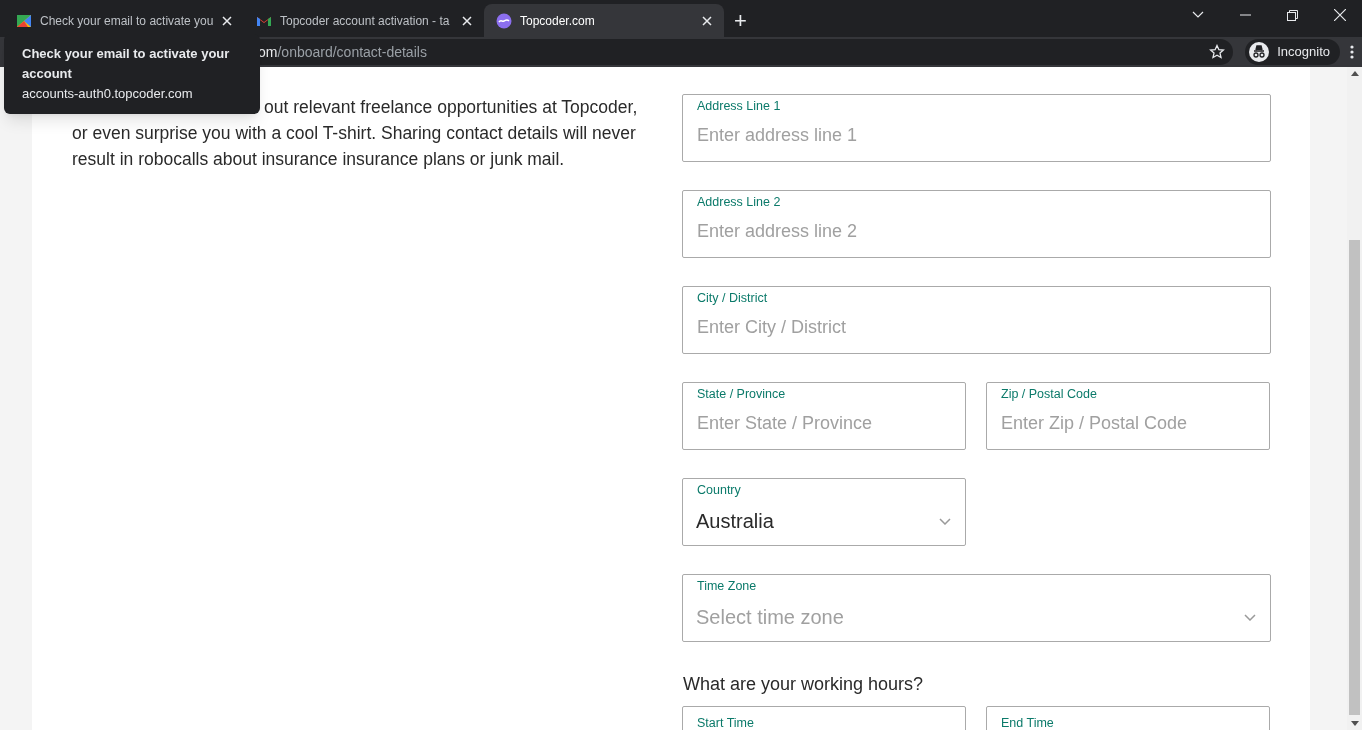  What do you see at coordinates (976, 231) in the screenshot?
I see `text-input: Enter address line 2` at bounding box center [976, 231].